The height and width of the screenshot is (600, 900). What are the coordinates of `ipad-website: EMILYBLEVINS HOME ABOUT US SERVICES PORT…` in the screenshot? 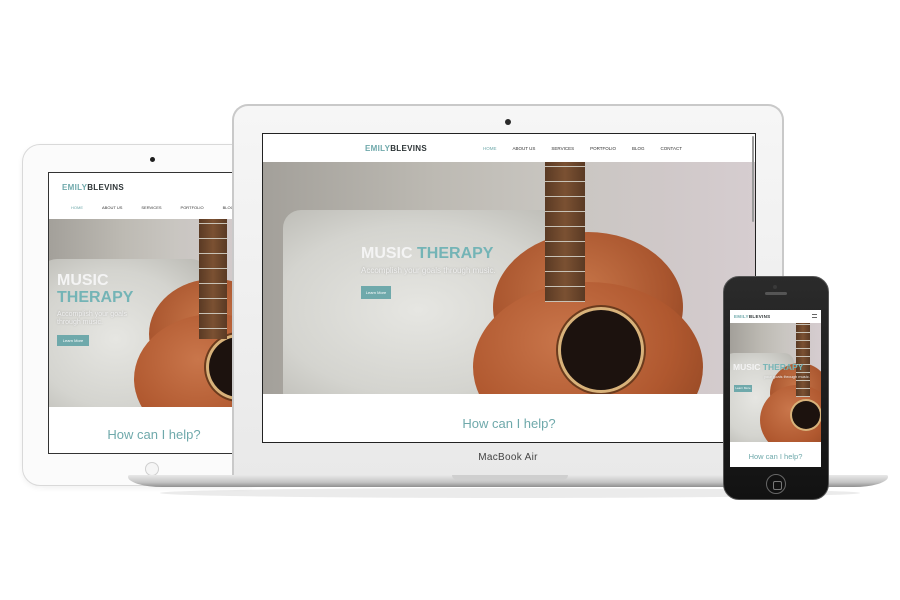 It's located at (154, 313).